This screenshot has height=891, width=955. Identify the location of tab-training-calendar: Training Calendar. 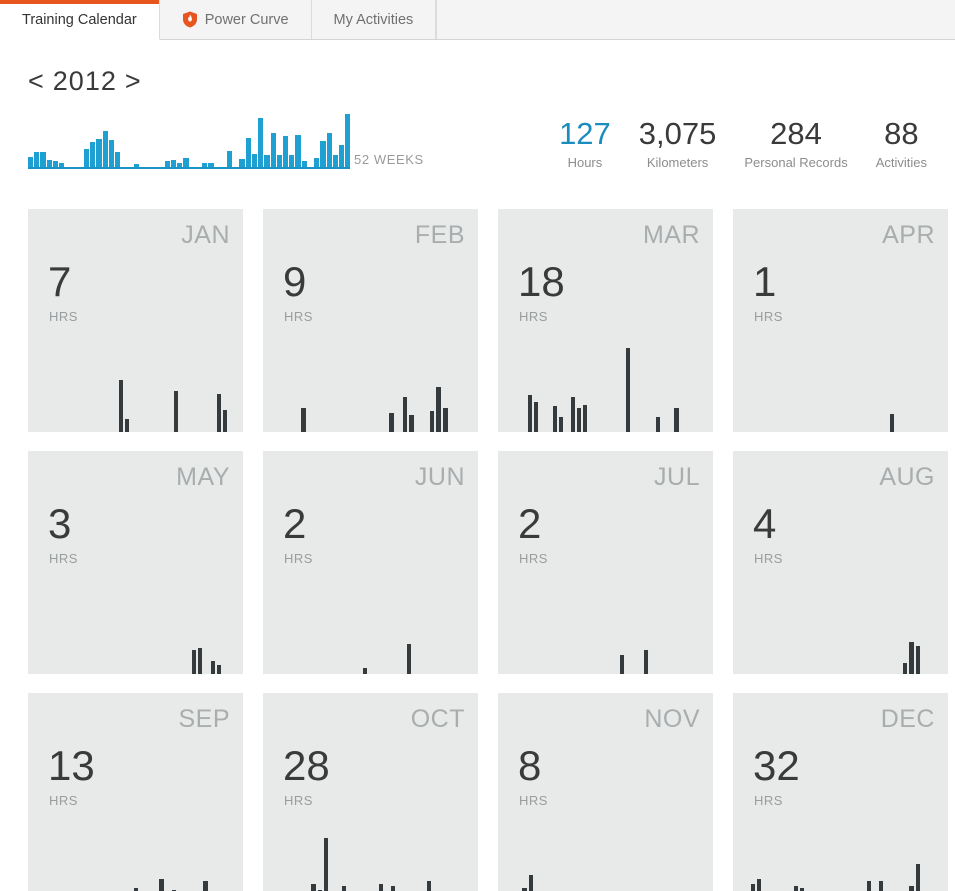
(80, 20).